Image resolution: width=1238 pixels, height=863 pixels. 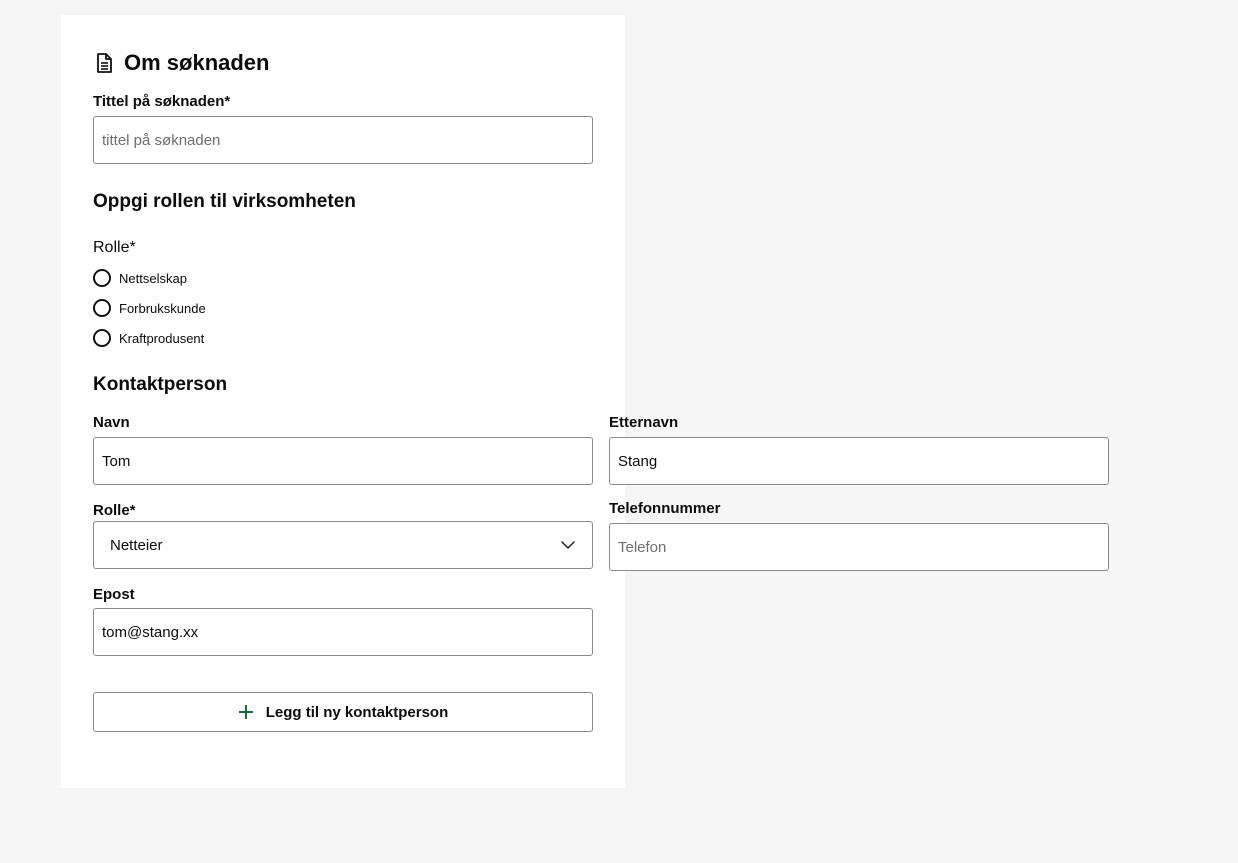 What do you see at coordinates (568, 545) in the screenshot?
I see `chevron-down-icon` at bounding box center [568, 545].